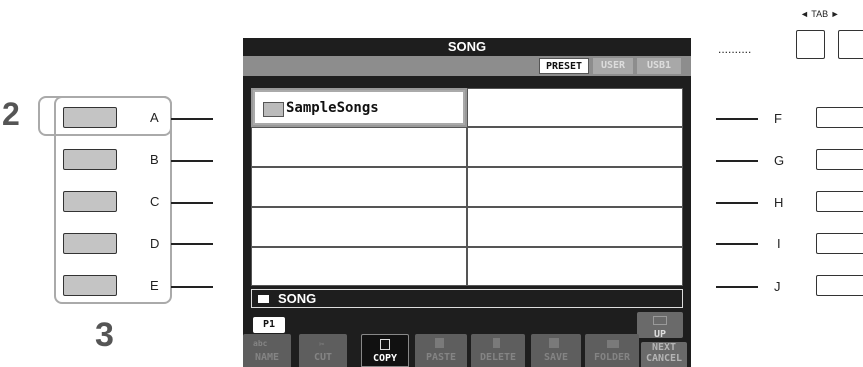 The height and width of the screenshot is (367, 863). Describe the element at coordinates (737, 203) in the screenshot. I see `button-h-line` at that location.